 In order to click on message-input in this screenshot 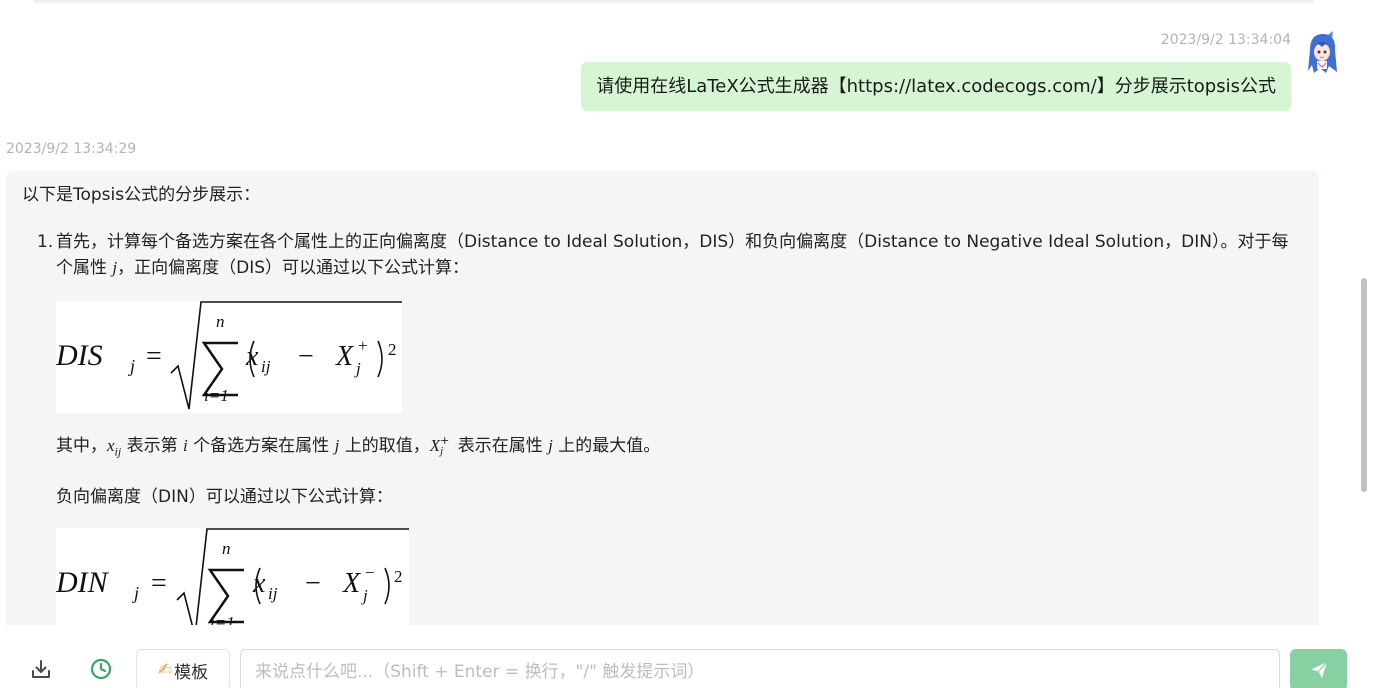, I will do `click(760, 668)`.